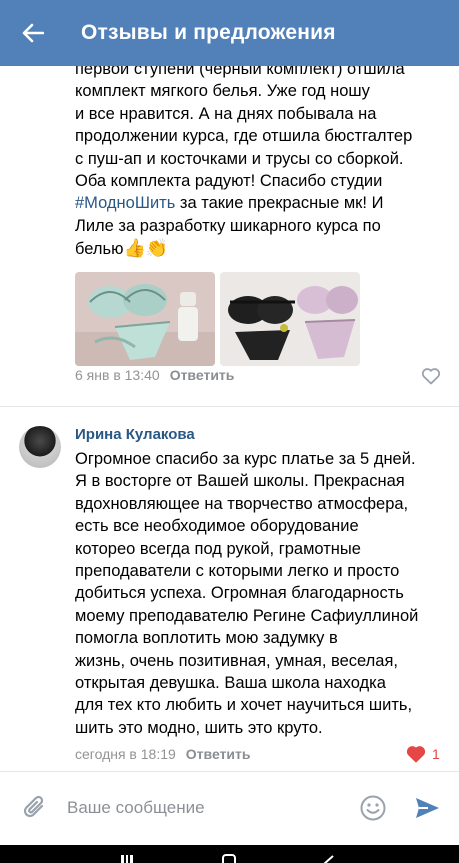 The image size is (459, 863). I want to click on comment-date: 6 янв в 13:40, so click(117, 375).